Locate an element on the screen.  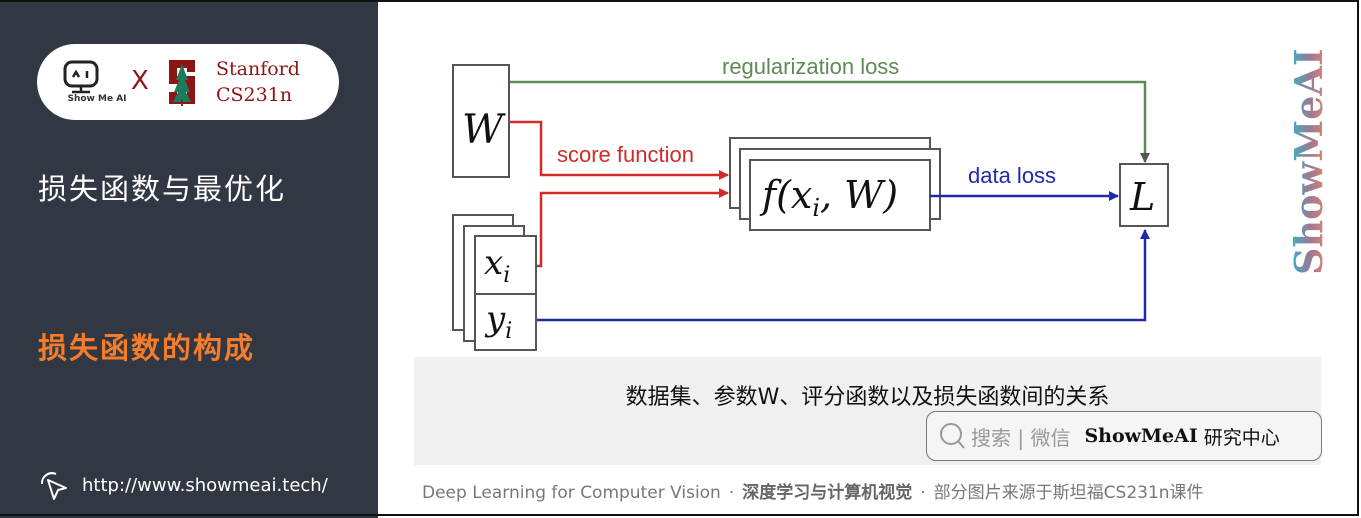
wechat-search-box: 搜索 | 微信 ShowMeAI 研究中心 is located at coordinates (1124, 436).